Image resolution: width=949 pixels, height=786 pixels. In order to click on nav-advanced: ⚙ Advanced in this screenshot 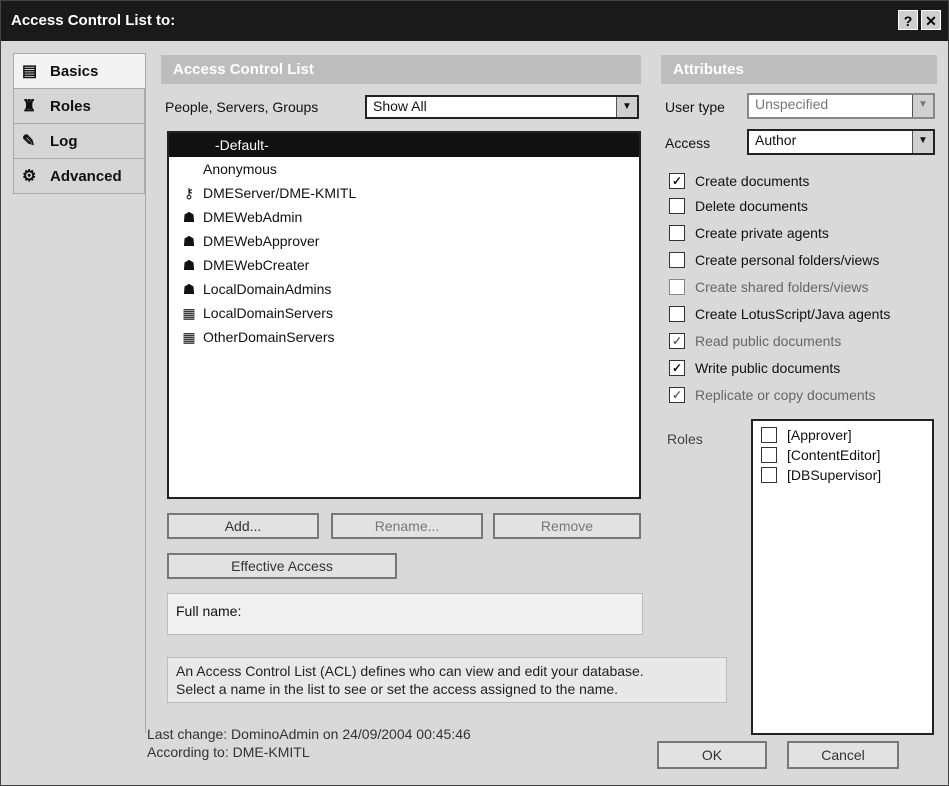, I will do `click(79, 176)`.